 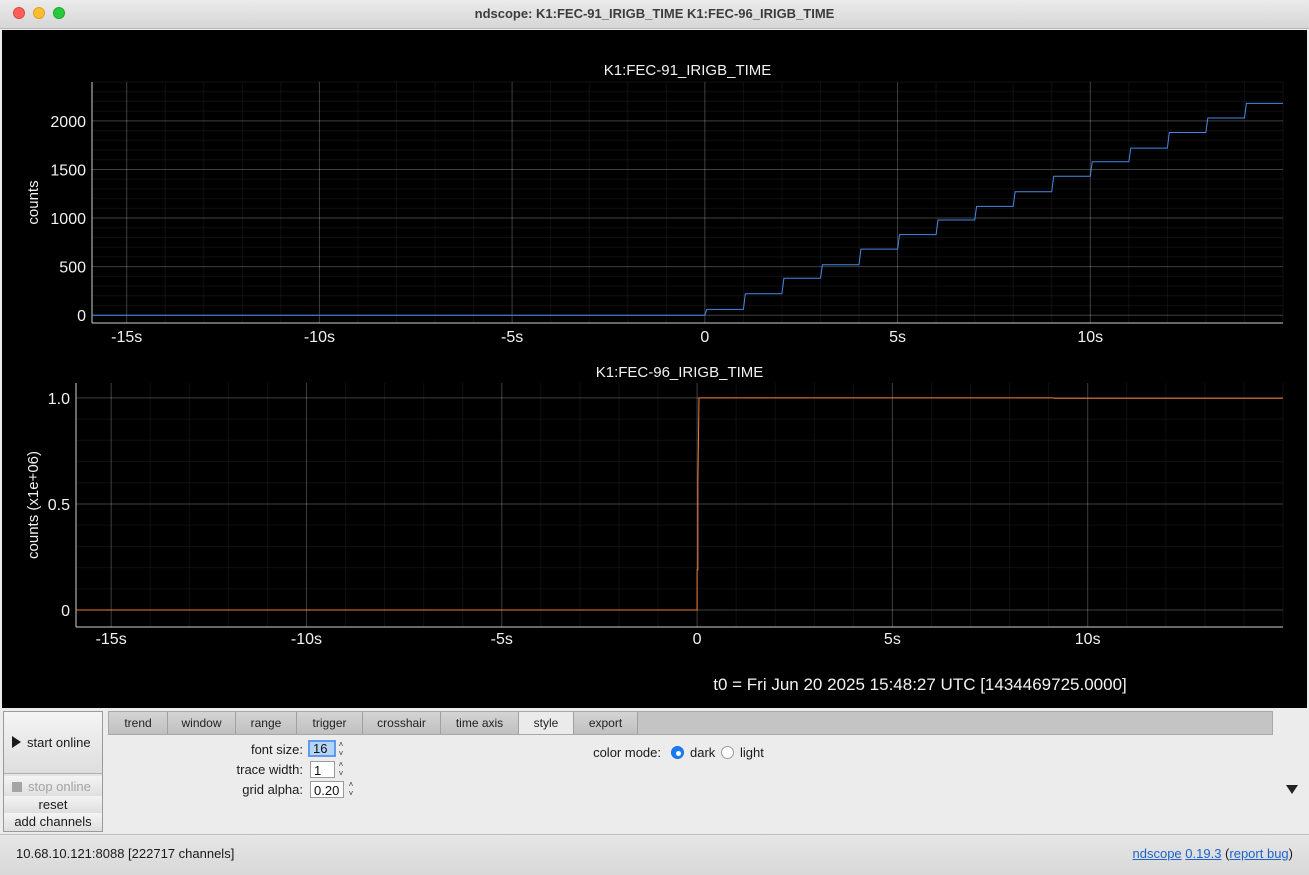 I want to click on font-size-input: 16, so click(x=322, y=748).